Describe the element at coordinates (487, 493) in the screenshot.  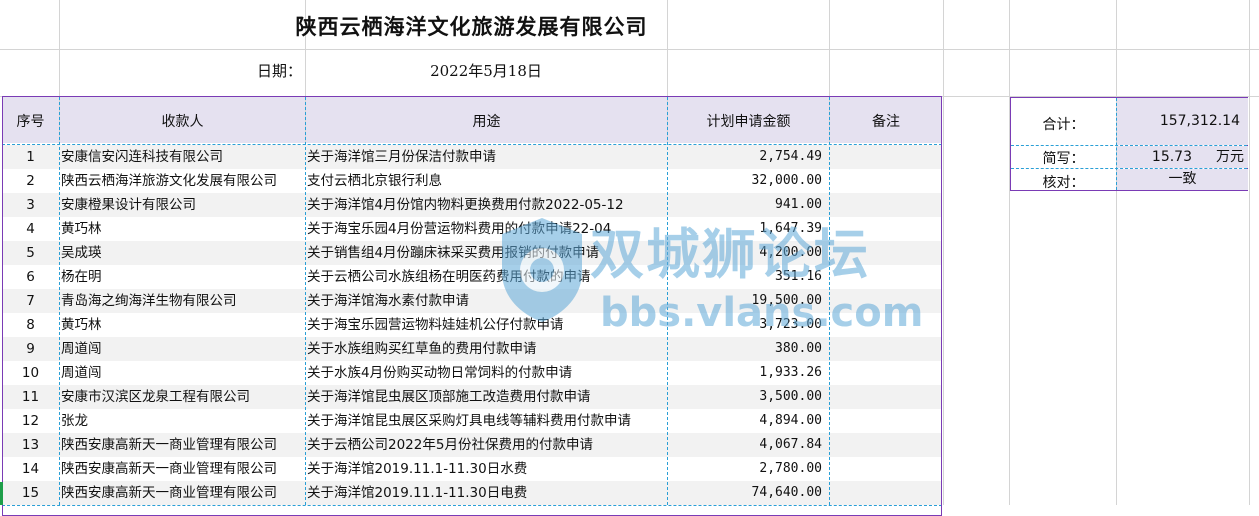
I see `row-purpose-cell: 关于海洋馆2019.11.1-11.30日电费` at that location.